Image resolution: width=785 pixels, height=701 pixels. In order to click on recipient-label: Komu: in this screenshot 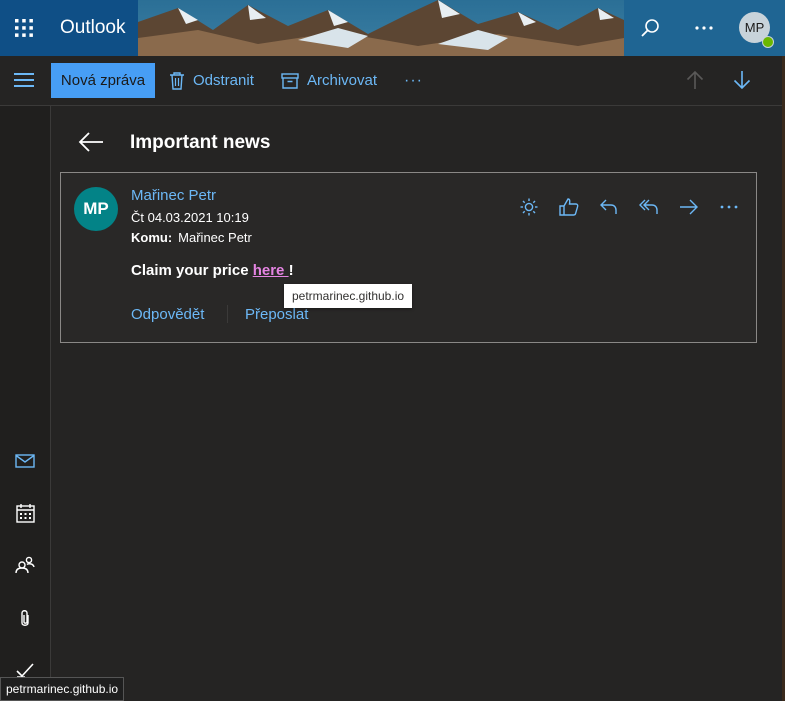, I will do `click(152, 237)`.